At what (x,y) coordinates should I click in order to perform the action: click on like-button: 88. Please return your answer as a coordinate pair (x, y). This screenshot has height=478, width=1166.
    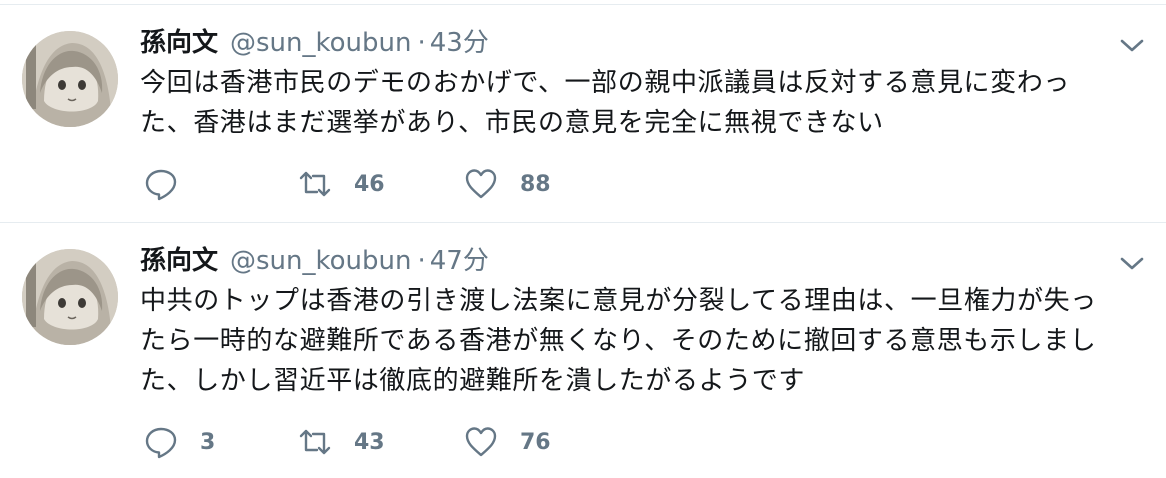
    Looking at the image, I should click on (507, 184).